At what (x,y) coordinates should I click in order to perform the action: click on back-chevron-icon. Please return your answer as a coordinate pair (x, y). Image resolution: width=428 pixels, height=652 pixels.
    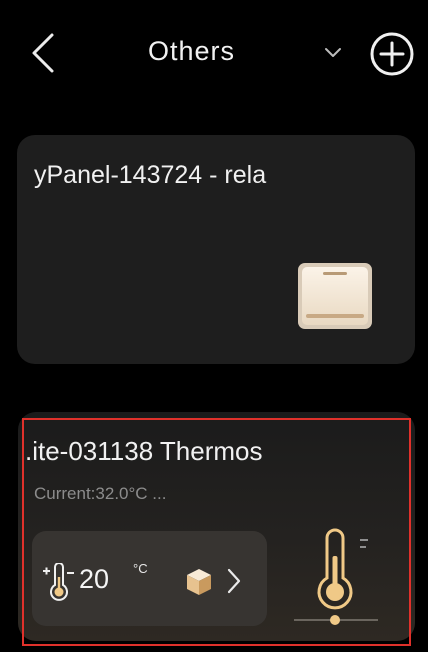
    Looking at the image, I should click on (43, 53).